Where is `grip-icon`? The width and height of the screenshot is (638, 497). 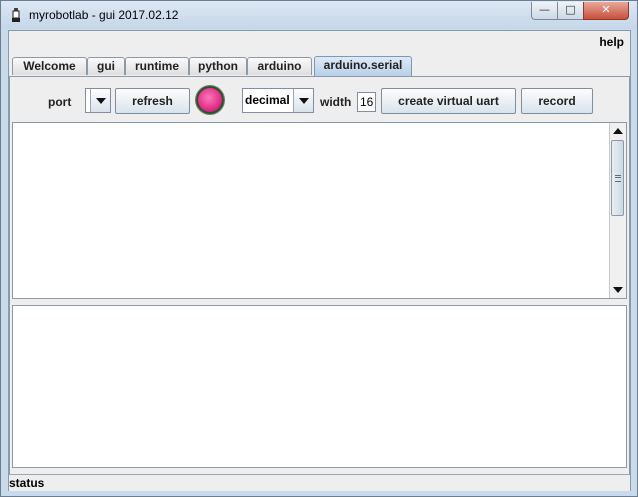
grip-icon is located at coordinates (618, 178).